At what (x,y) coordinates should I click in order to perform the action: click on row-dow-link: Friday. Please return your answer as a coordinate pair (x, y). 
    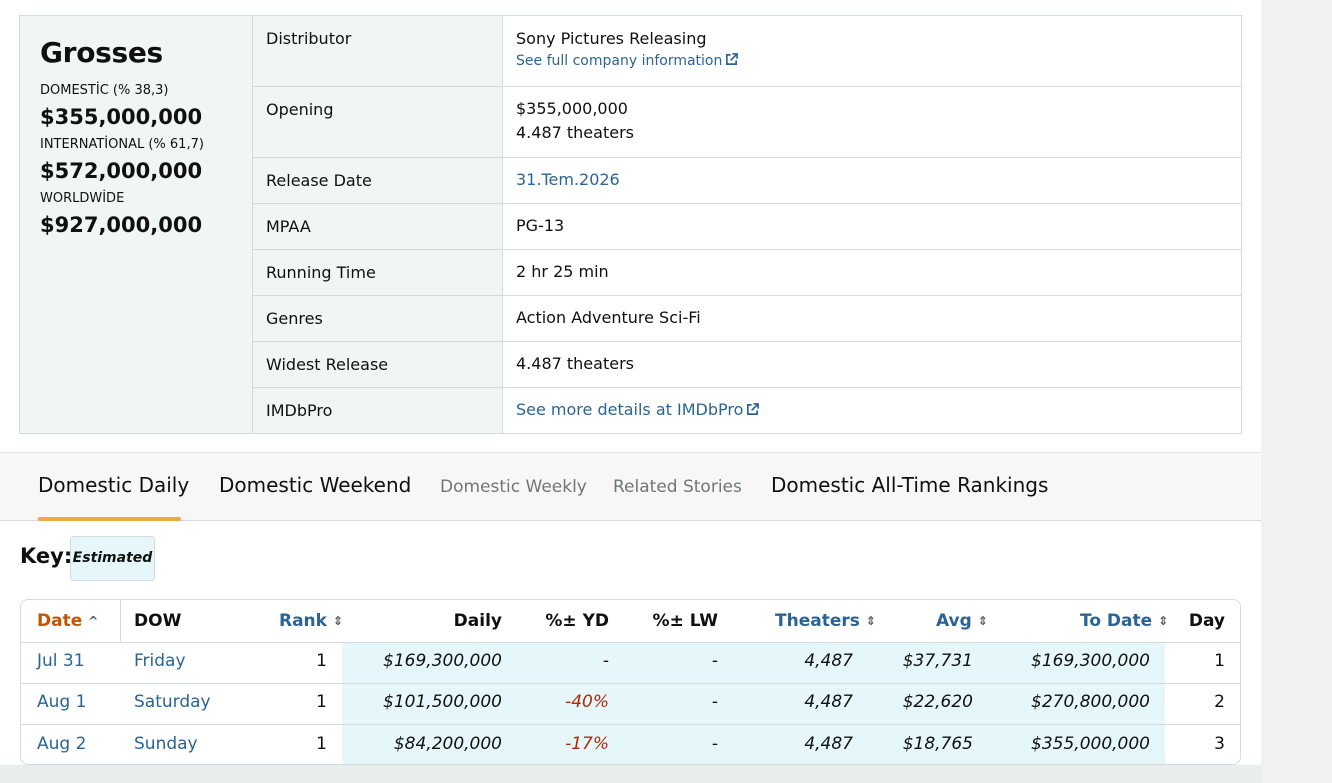
    Looking at the image, I should click on (160, 661).